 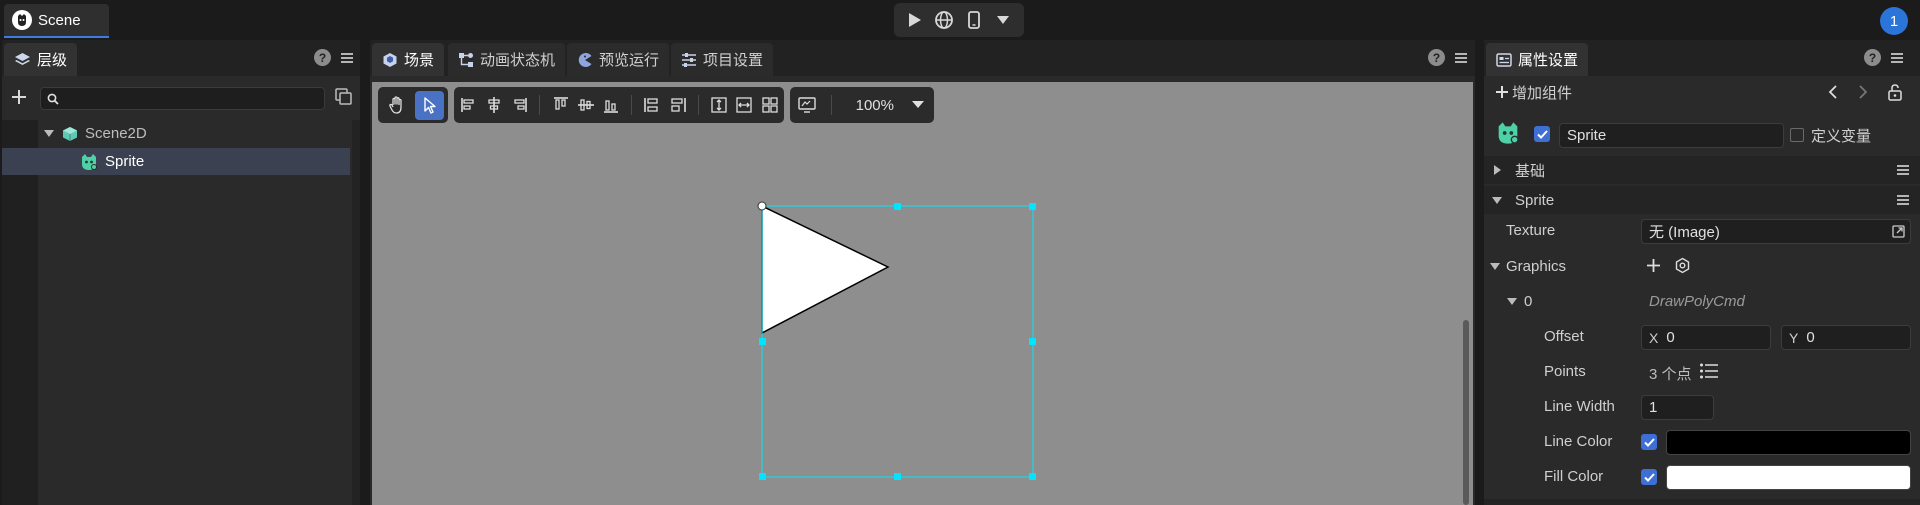 I want to click on triangle-sprite-shape, so click(x=825, y=269).